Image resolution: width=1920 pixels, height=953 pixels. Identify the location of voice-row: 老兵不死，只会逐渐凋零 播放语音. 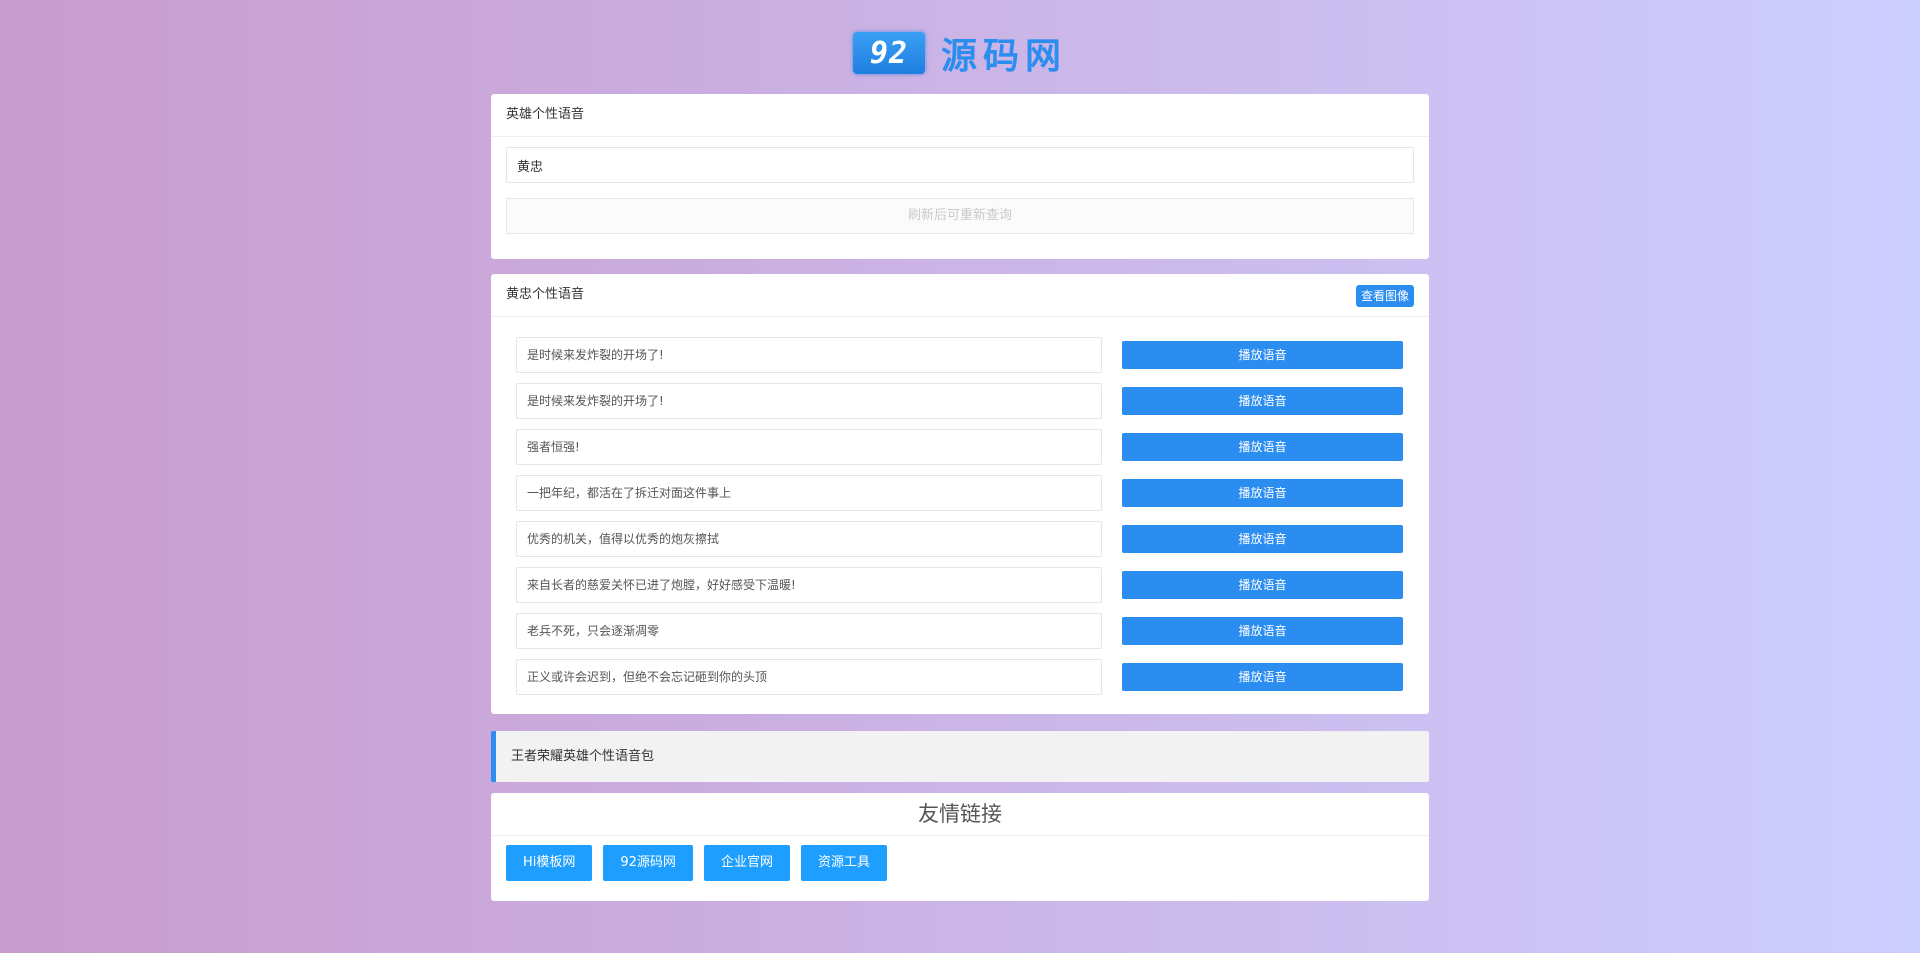
(971, 631).